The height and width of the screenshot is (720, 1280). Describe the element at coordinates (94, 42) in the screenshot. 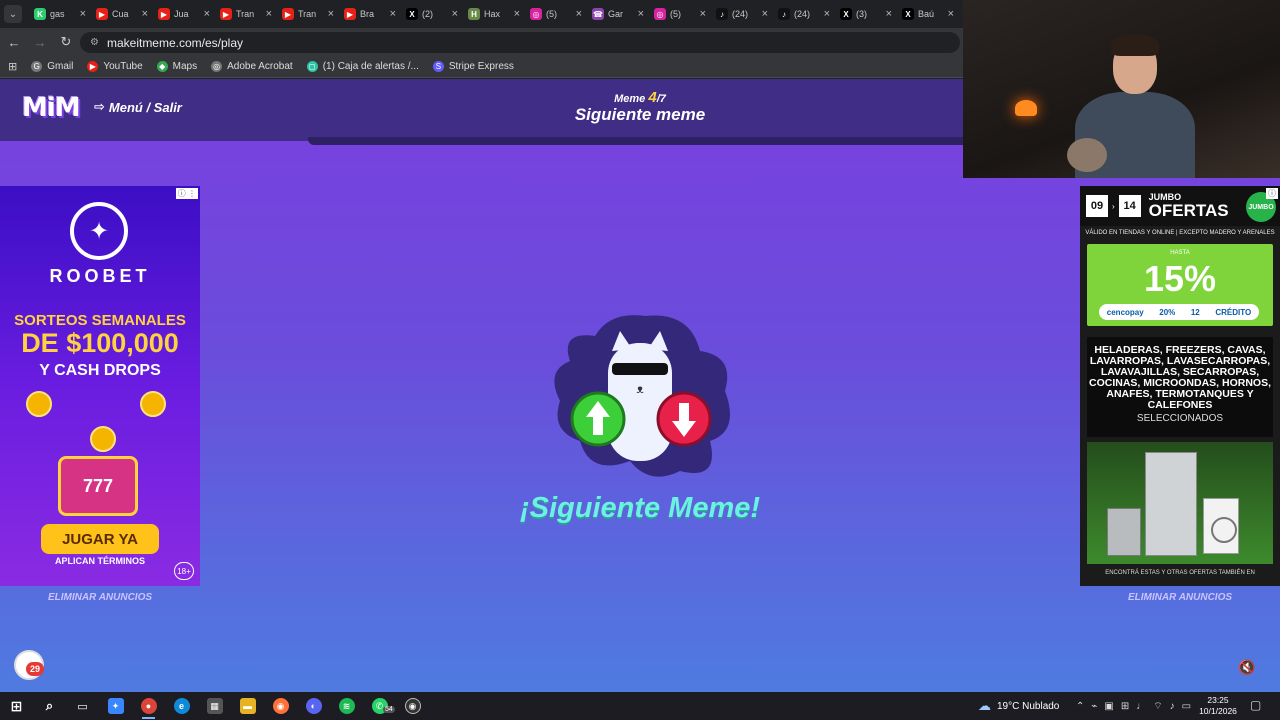

I see `site-info-icon: ⚙` at that location.